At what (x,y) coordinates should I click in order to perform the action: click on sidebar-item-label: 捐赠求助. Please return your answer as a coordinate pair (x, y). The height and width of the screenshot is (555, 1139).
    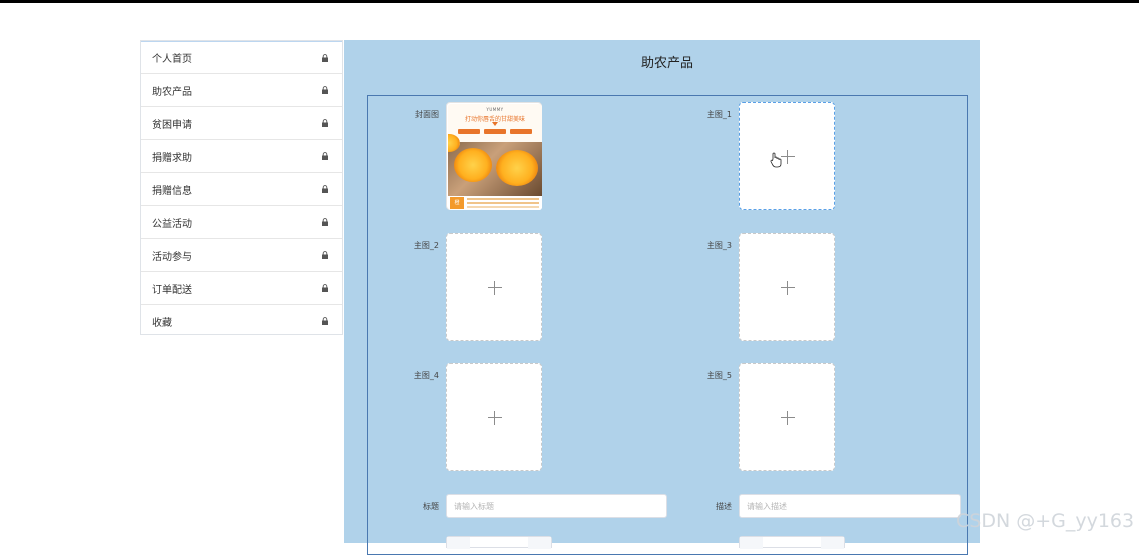
    Looking at the image, I should click on (172, 158).